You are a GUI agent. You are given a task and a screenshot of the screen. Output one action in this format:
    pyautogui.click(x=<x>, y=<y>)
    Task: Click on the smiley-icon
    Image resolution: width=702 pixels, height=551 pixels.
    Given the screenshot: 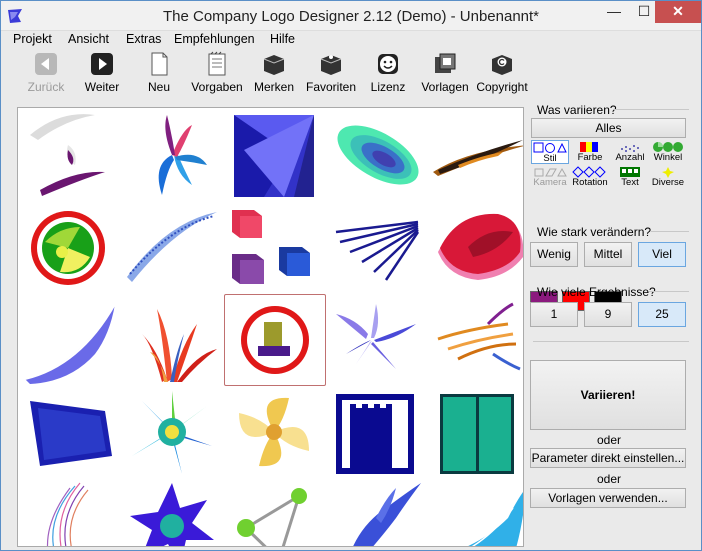 What is the action you would take?
    pyautogui.click(x=388, y=64)
    